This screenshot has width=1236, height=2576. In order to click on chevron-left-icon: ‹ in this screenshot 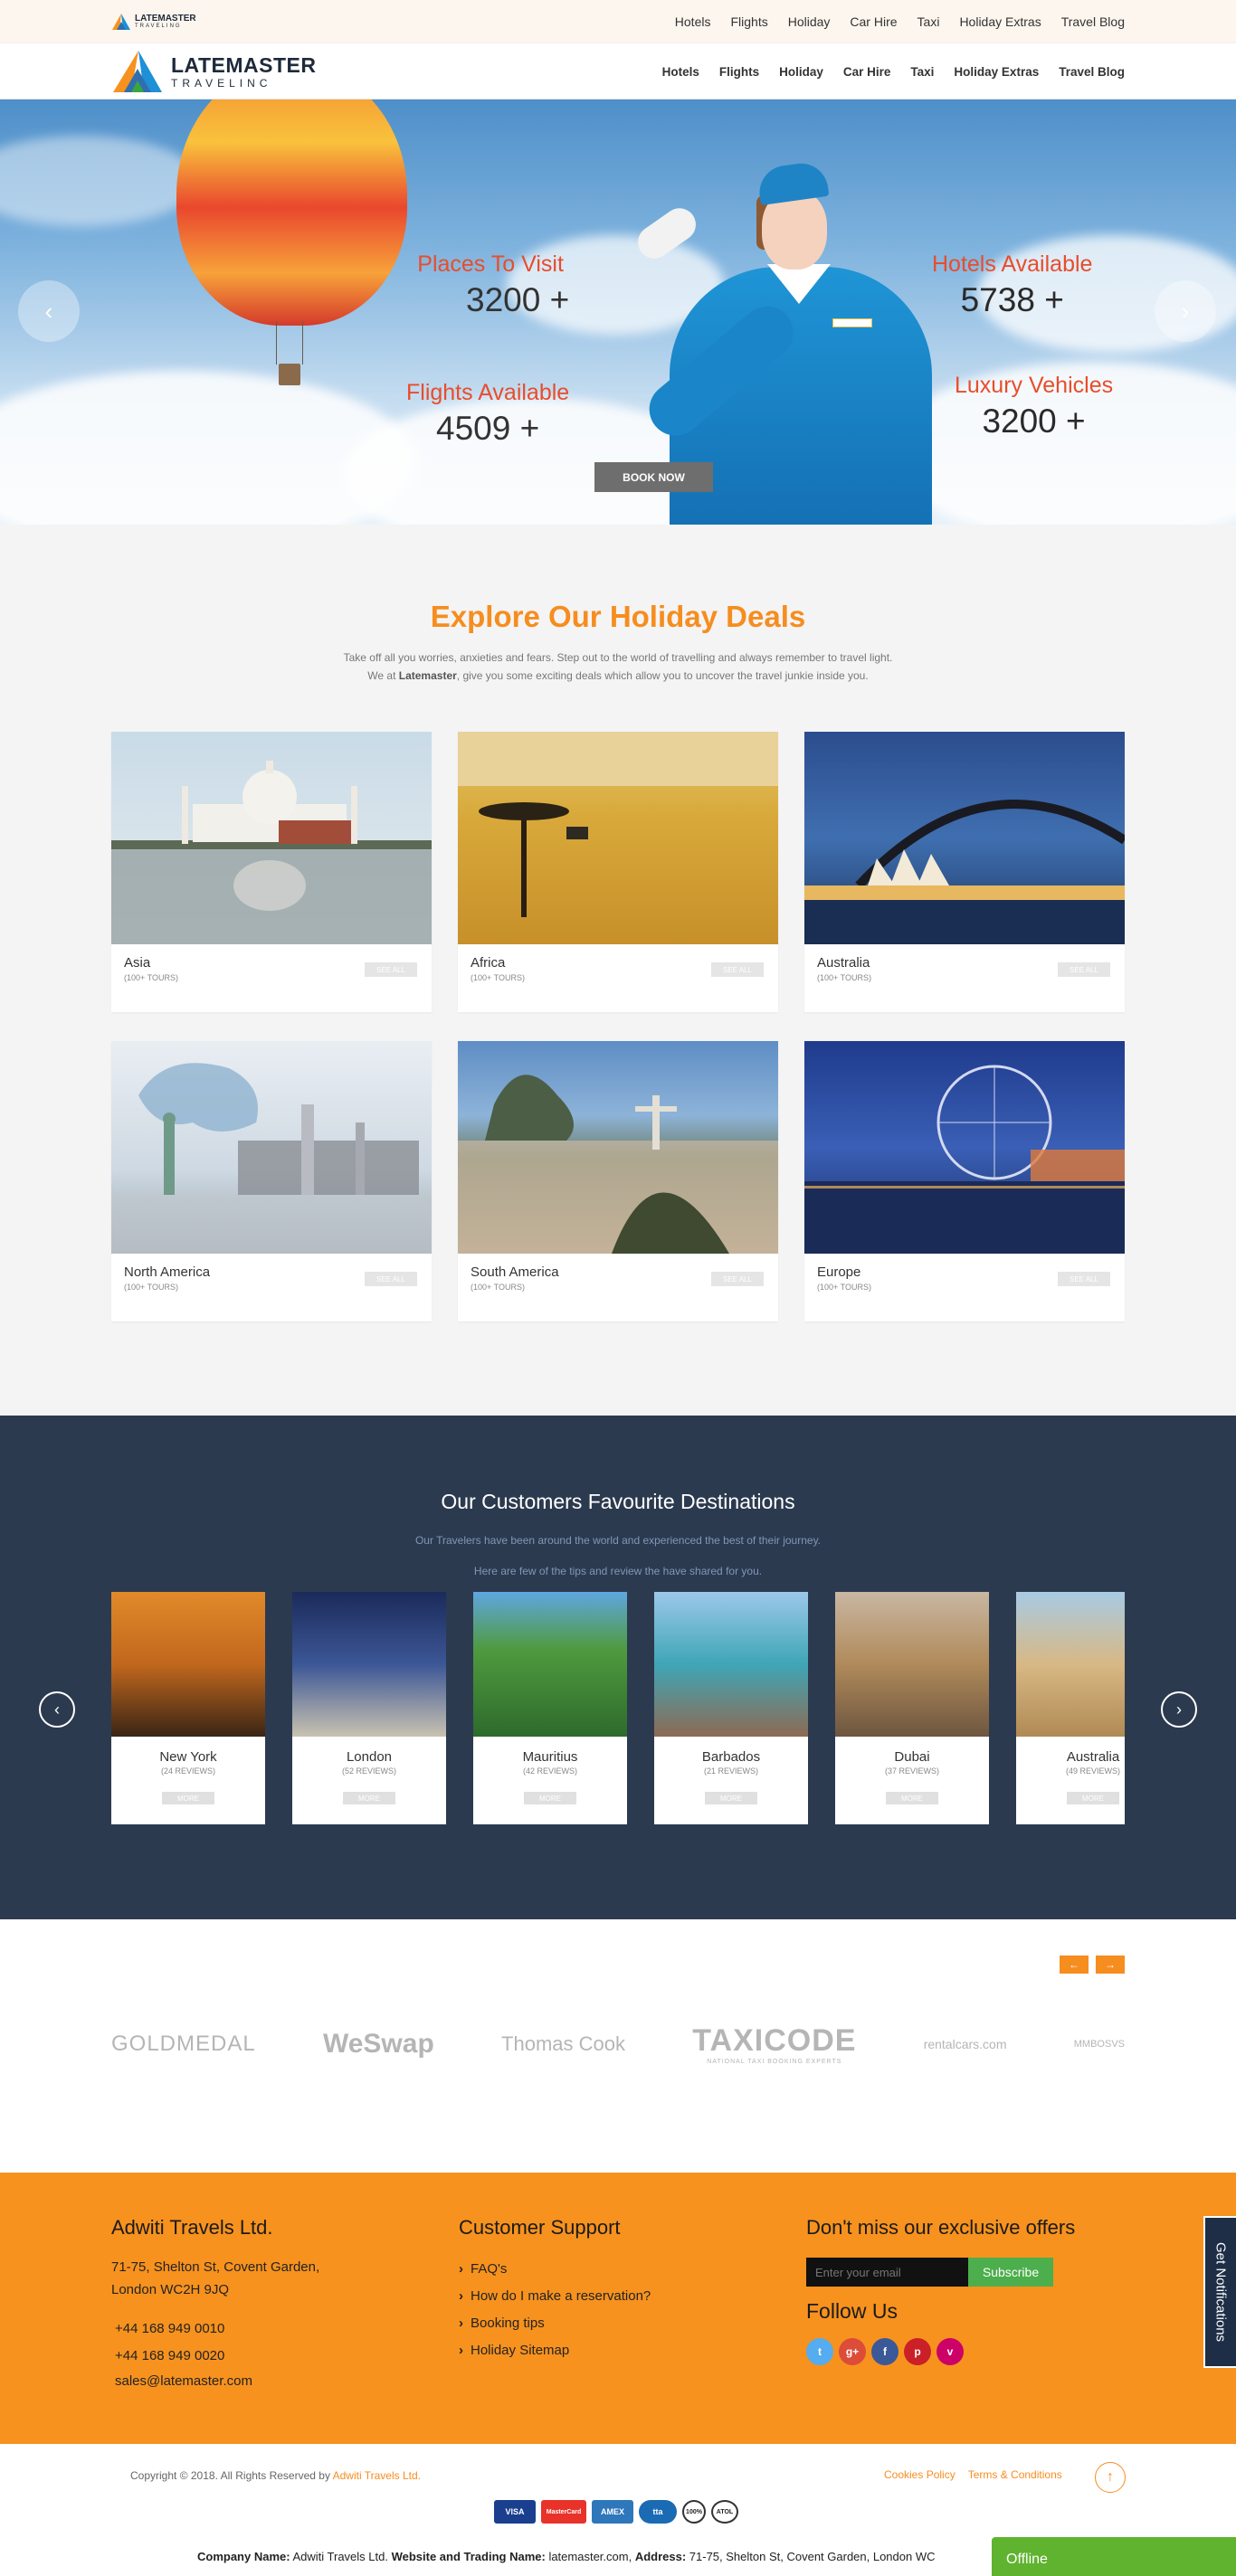, I will do `click(48, 311)`.